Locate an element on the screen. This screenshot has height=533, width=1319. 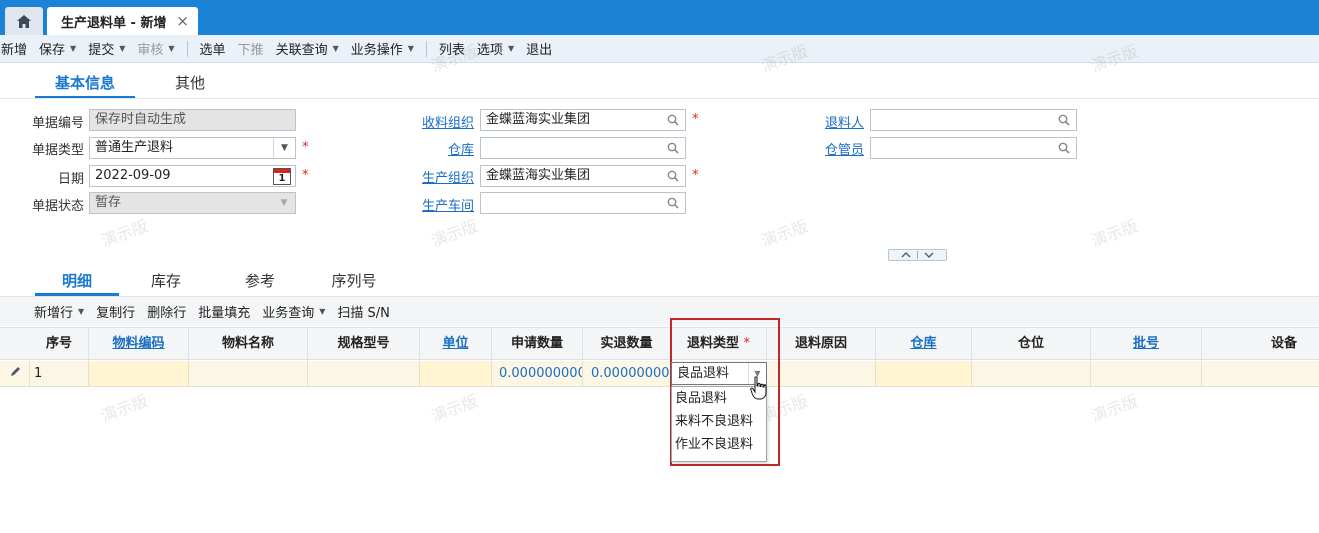
document-tab: 生产退料单 - 新增 × is located at coordinates (122, 21).